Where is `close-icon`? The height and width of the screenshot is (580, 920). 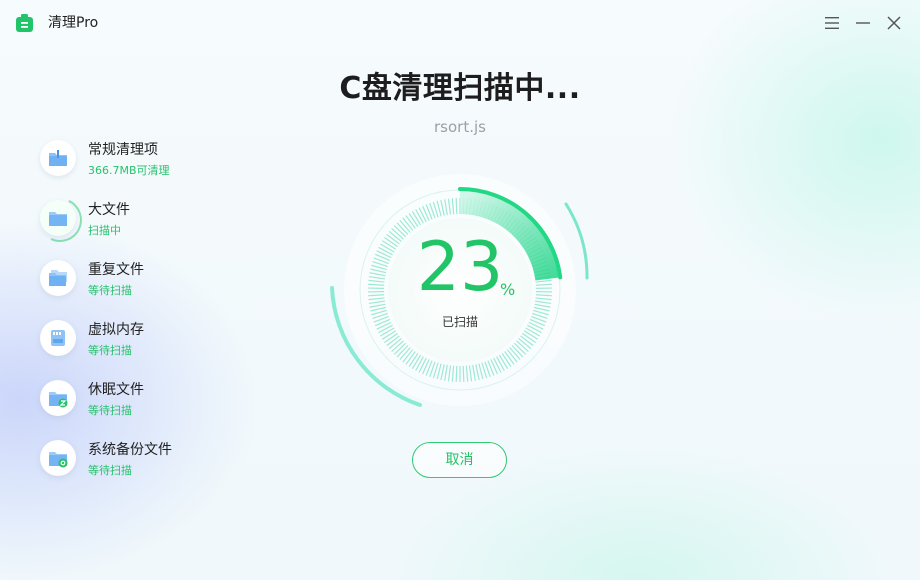
close-icon is located at coordinates (894, 23).